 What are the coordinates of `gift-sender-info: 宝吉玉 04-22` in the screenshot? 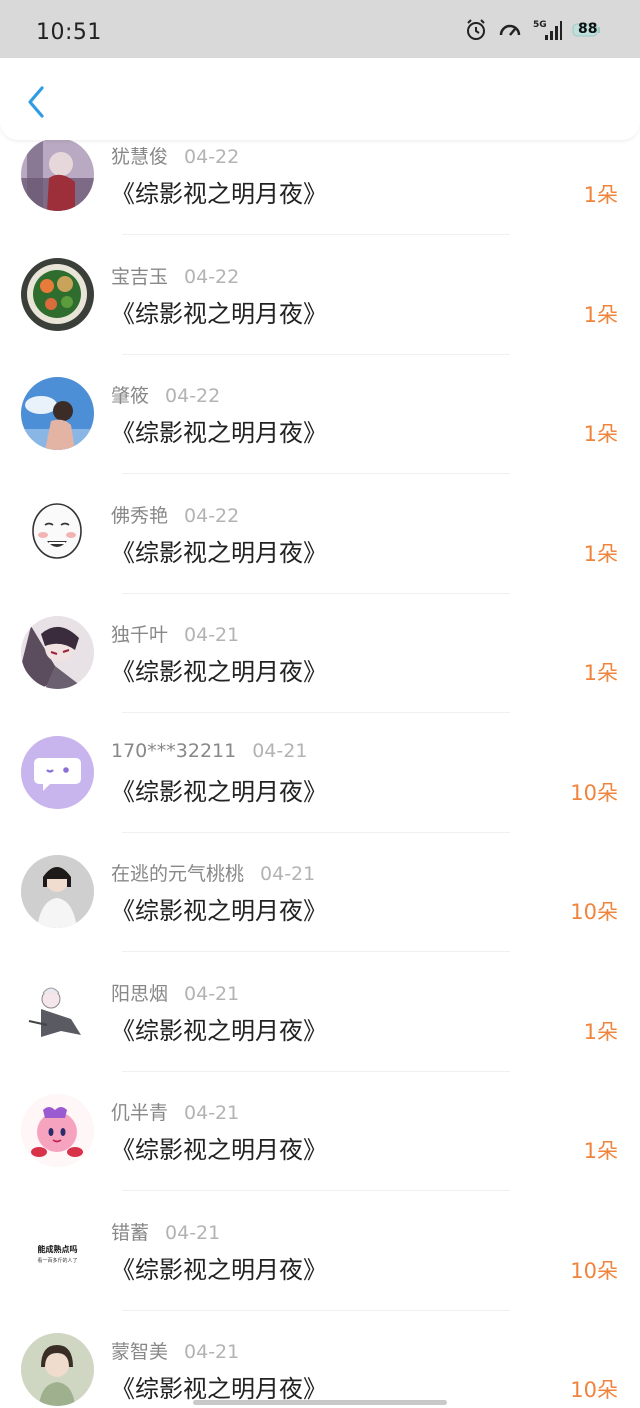 It's located at (175, 275).